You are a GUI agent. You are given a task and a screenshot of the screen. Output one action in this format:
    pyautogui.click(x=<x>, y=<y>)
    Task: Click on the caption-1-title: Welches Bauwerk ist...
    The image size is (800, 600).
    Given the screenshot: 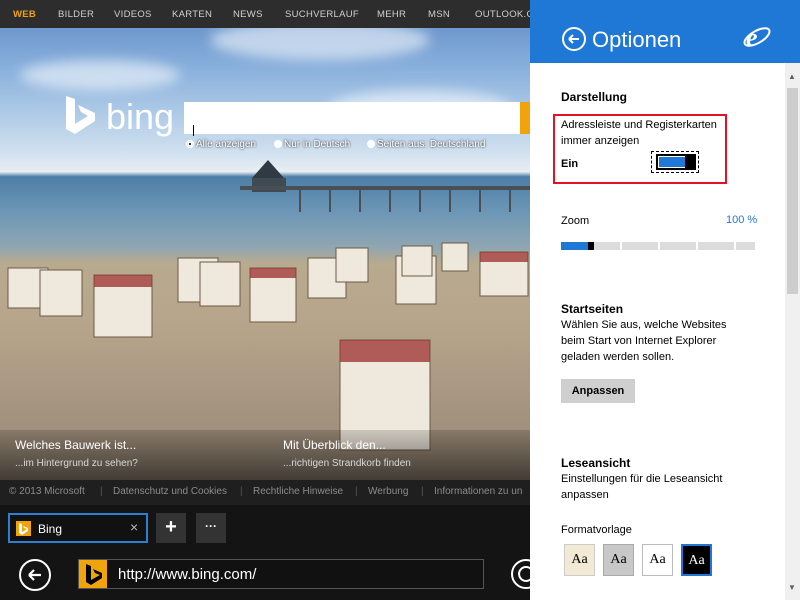 What is the action you would take?
    pyautogui.click(x=75, y=445)
    